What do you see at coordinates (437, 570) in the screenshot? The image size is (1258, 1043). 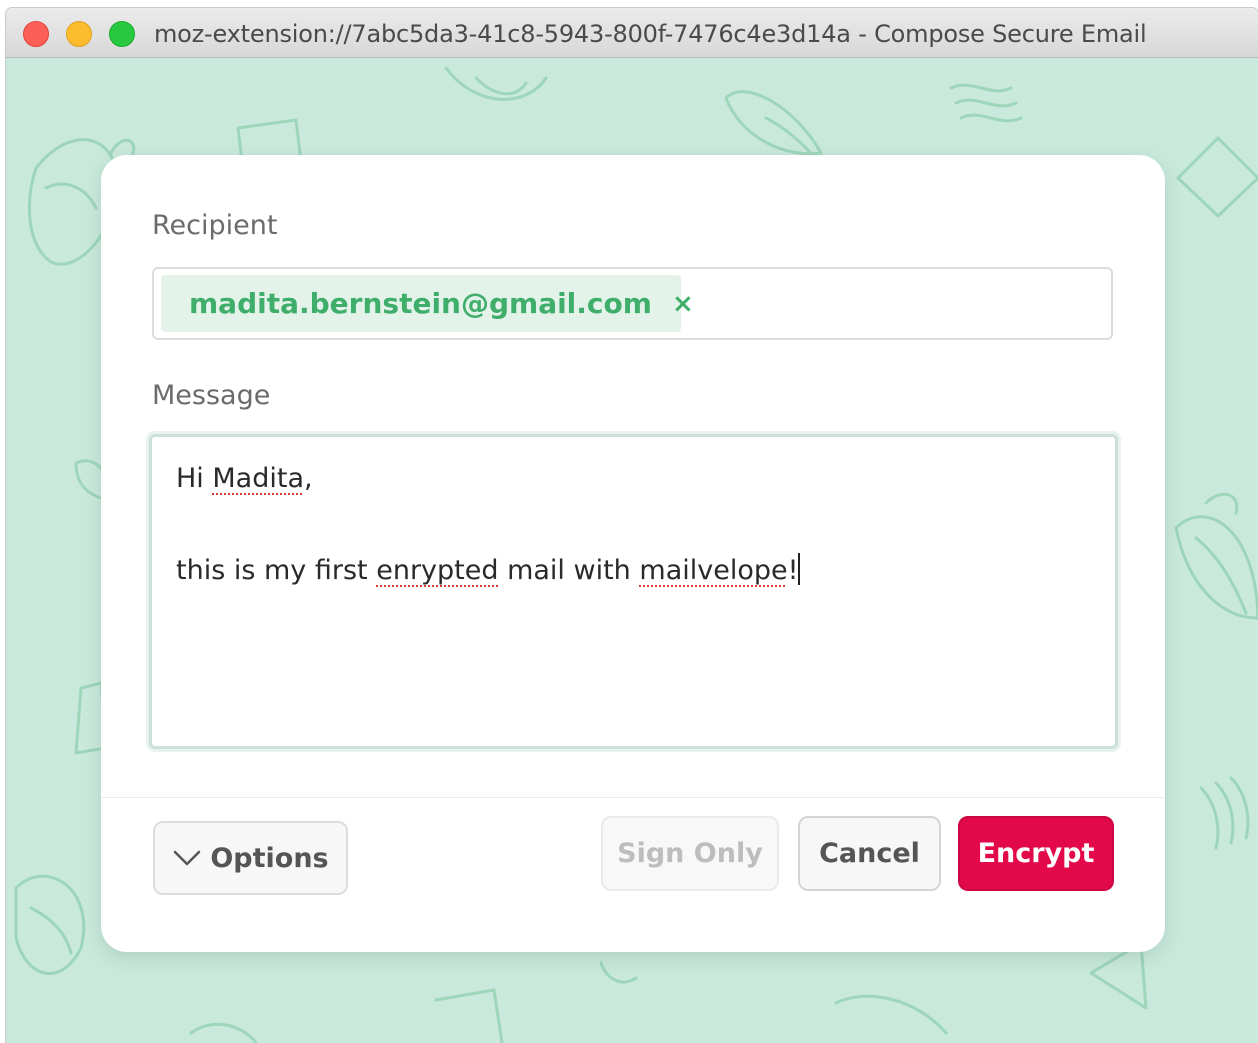 I see `misspelled-word: enrypted` at bounding box center [437, 570].